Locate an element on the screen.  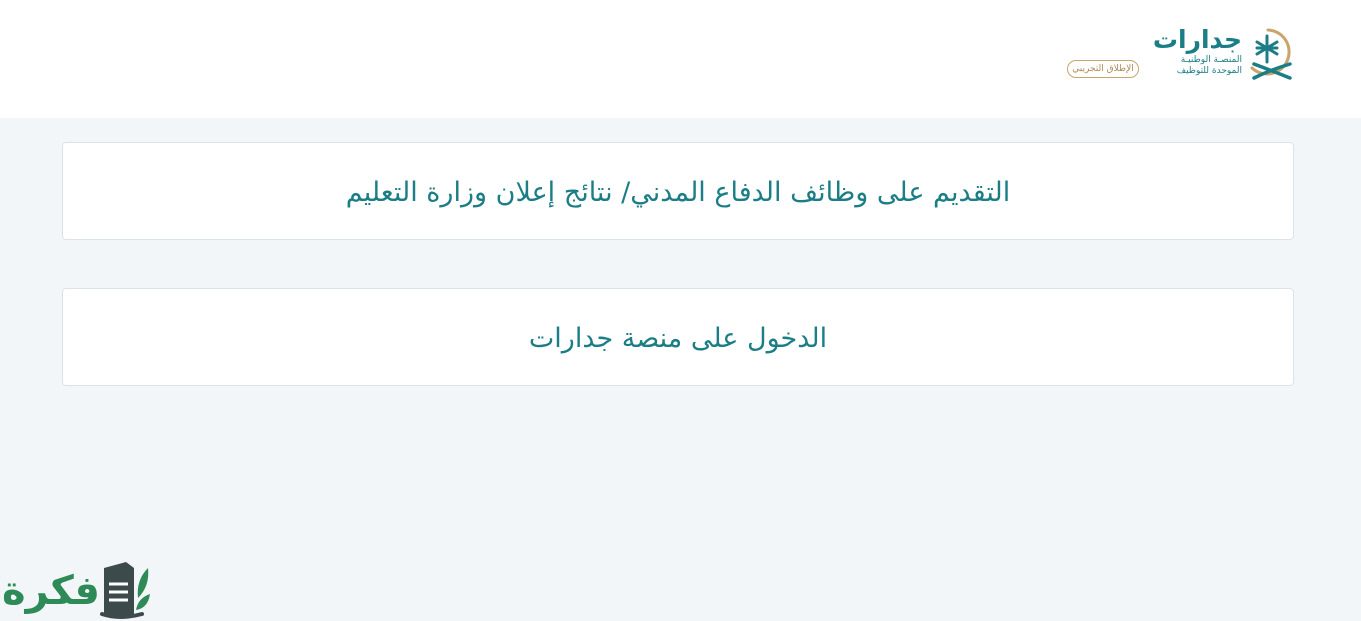
jadarat-login-card: الدخول على منصة جدارات is located at coordinates (678, 337).